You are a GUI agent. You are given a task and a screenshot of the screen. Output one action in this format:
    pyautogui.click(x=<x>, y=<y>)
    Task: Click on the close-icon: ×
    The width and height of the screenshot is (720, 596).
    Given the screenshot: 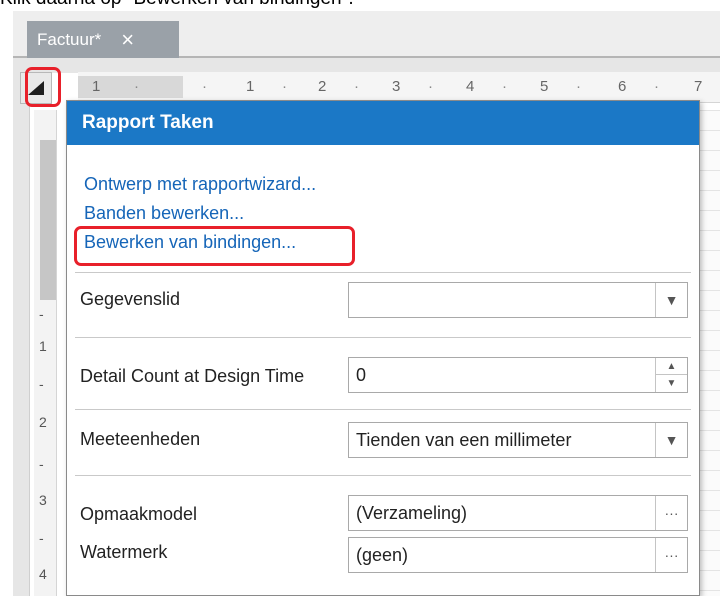 What is the action you would take?
    pyautogui.click(x=127, y=39)
    